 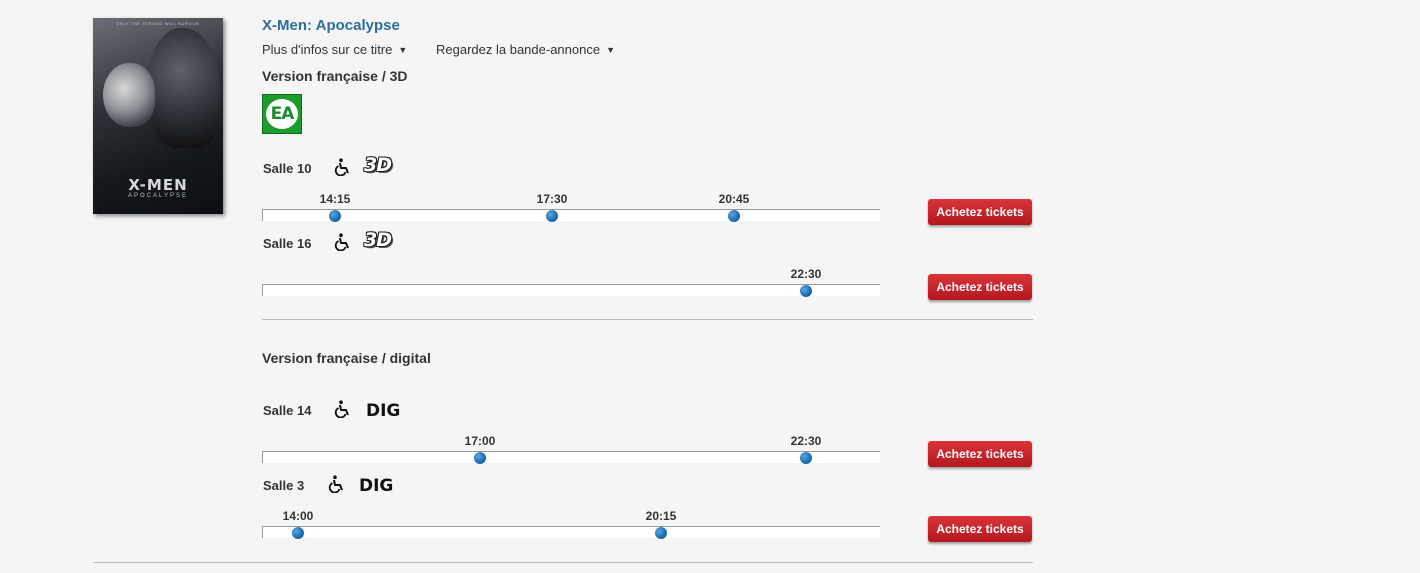 What do you see at coordinates (518, 49) in the screenshot?
I see `trailer-label: Regardez la bande-annonce` at bounding box center [518, 49].